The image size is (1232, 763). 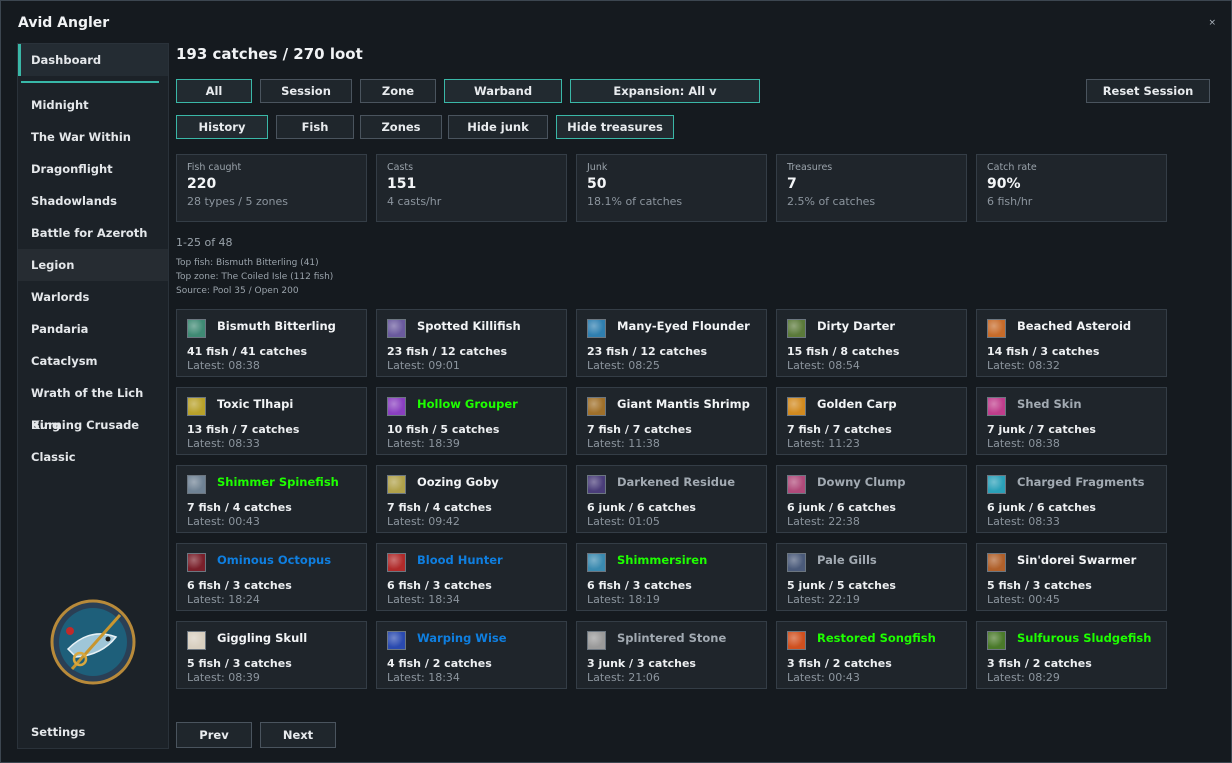 What do you see at coordinates (222, 127) in the screenshot?
I see `view-history-button: History` at bounding box center [222, 127].